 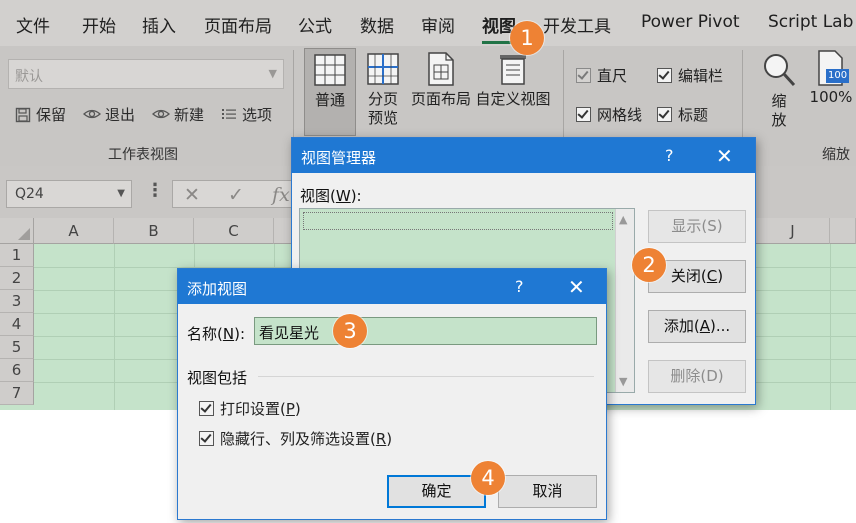 What do you see at coordinates (697, 376) in the screenshot?
I see `delete-button: 删除(D)` at bounding box center [697, 376].